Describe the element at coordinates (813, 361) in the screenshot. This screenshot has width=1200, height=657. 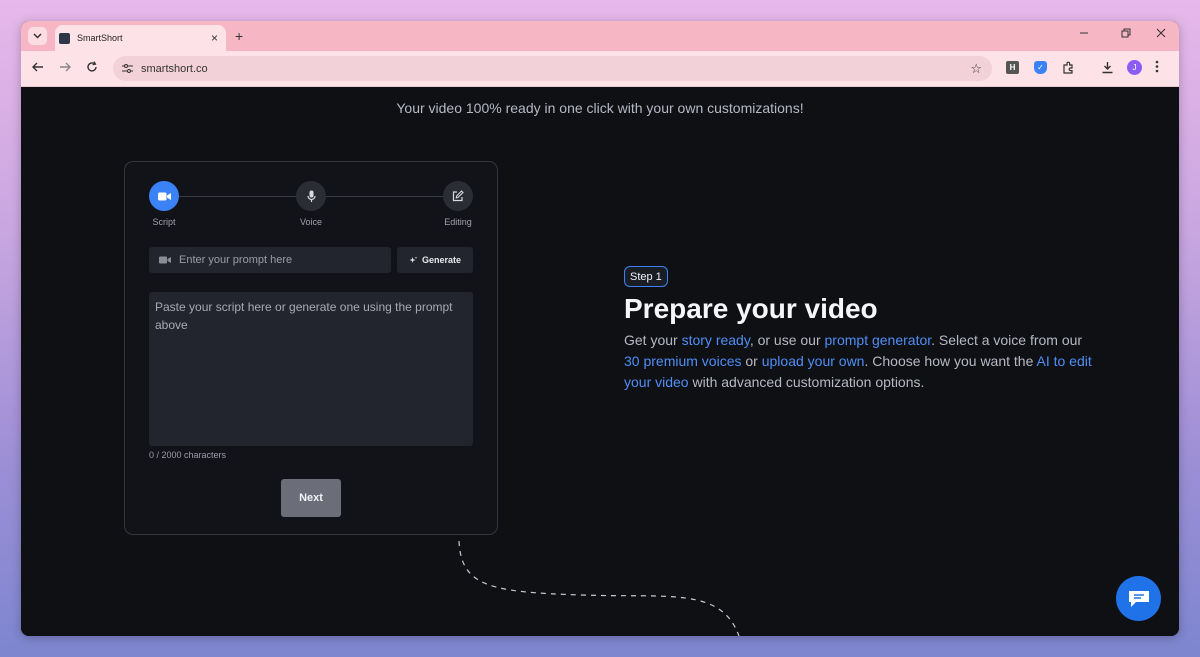
I see `upload-your-own-link: upload your own` at that location.